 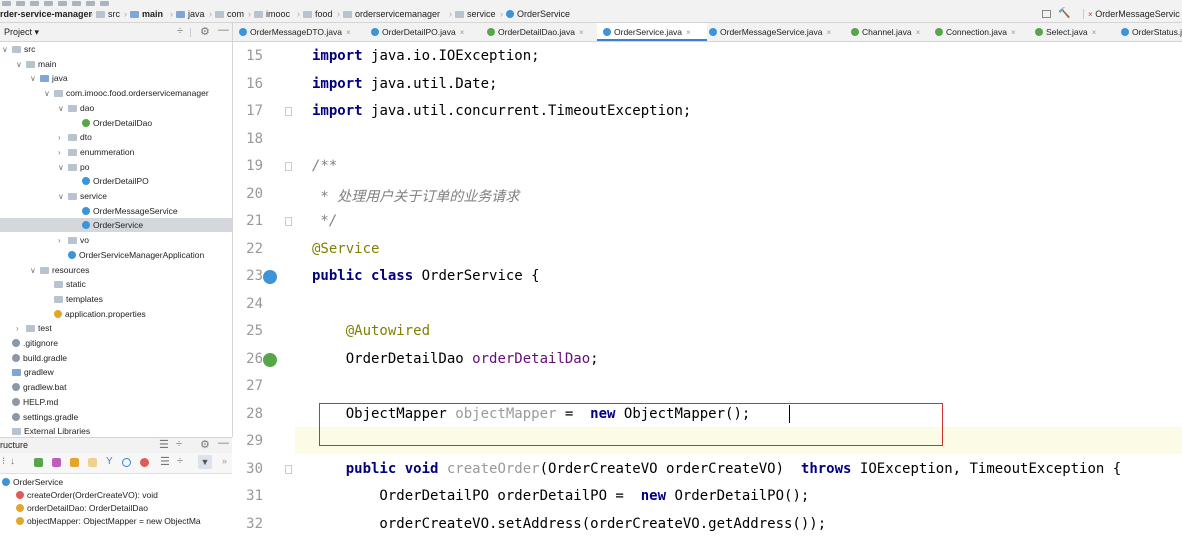 What do you see at coordinates (32, 482) in the screenshot?
I see `structure-item: OrderService` at bounding box center [32, 482].